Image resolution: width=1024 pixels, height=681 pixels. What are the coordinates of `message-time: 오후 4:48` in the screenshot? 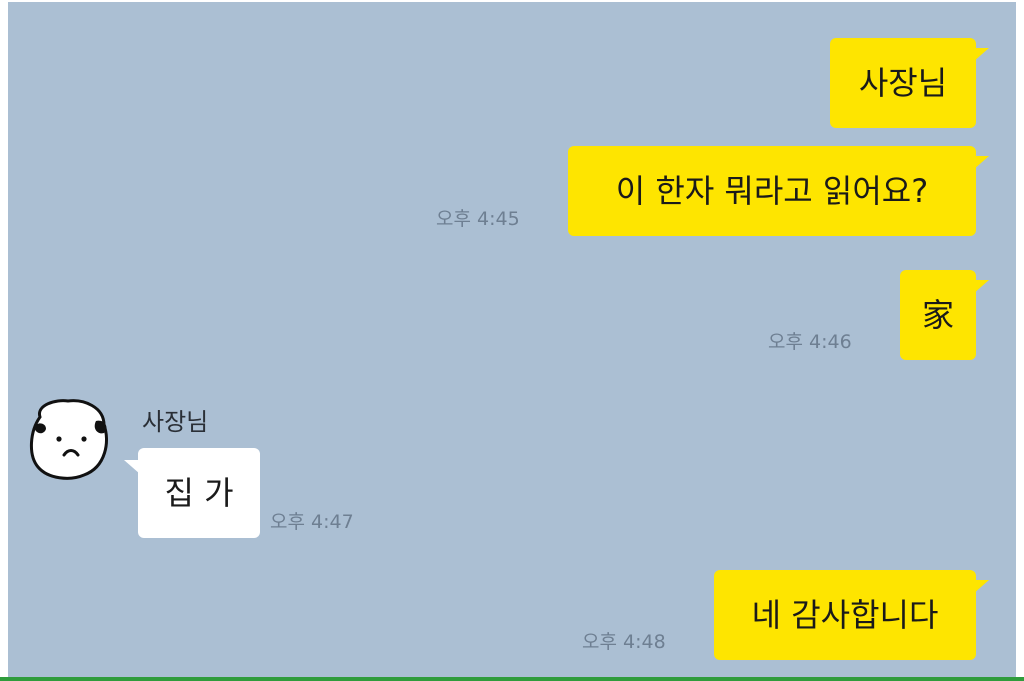 It's located at (624, 642).